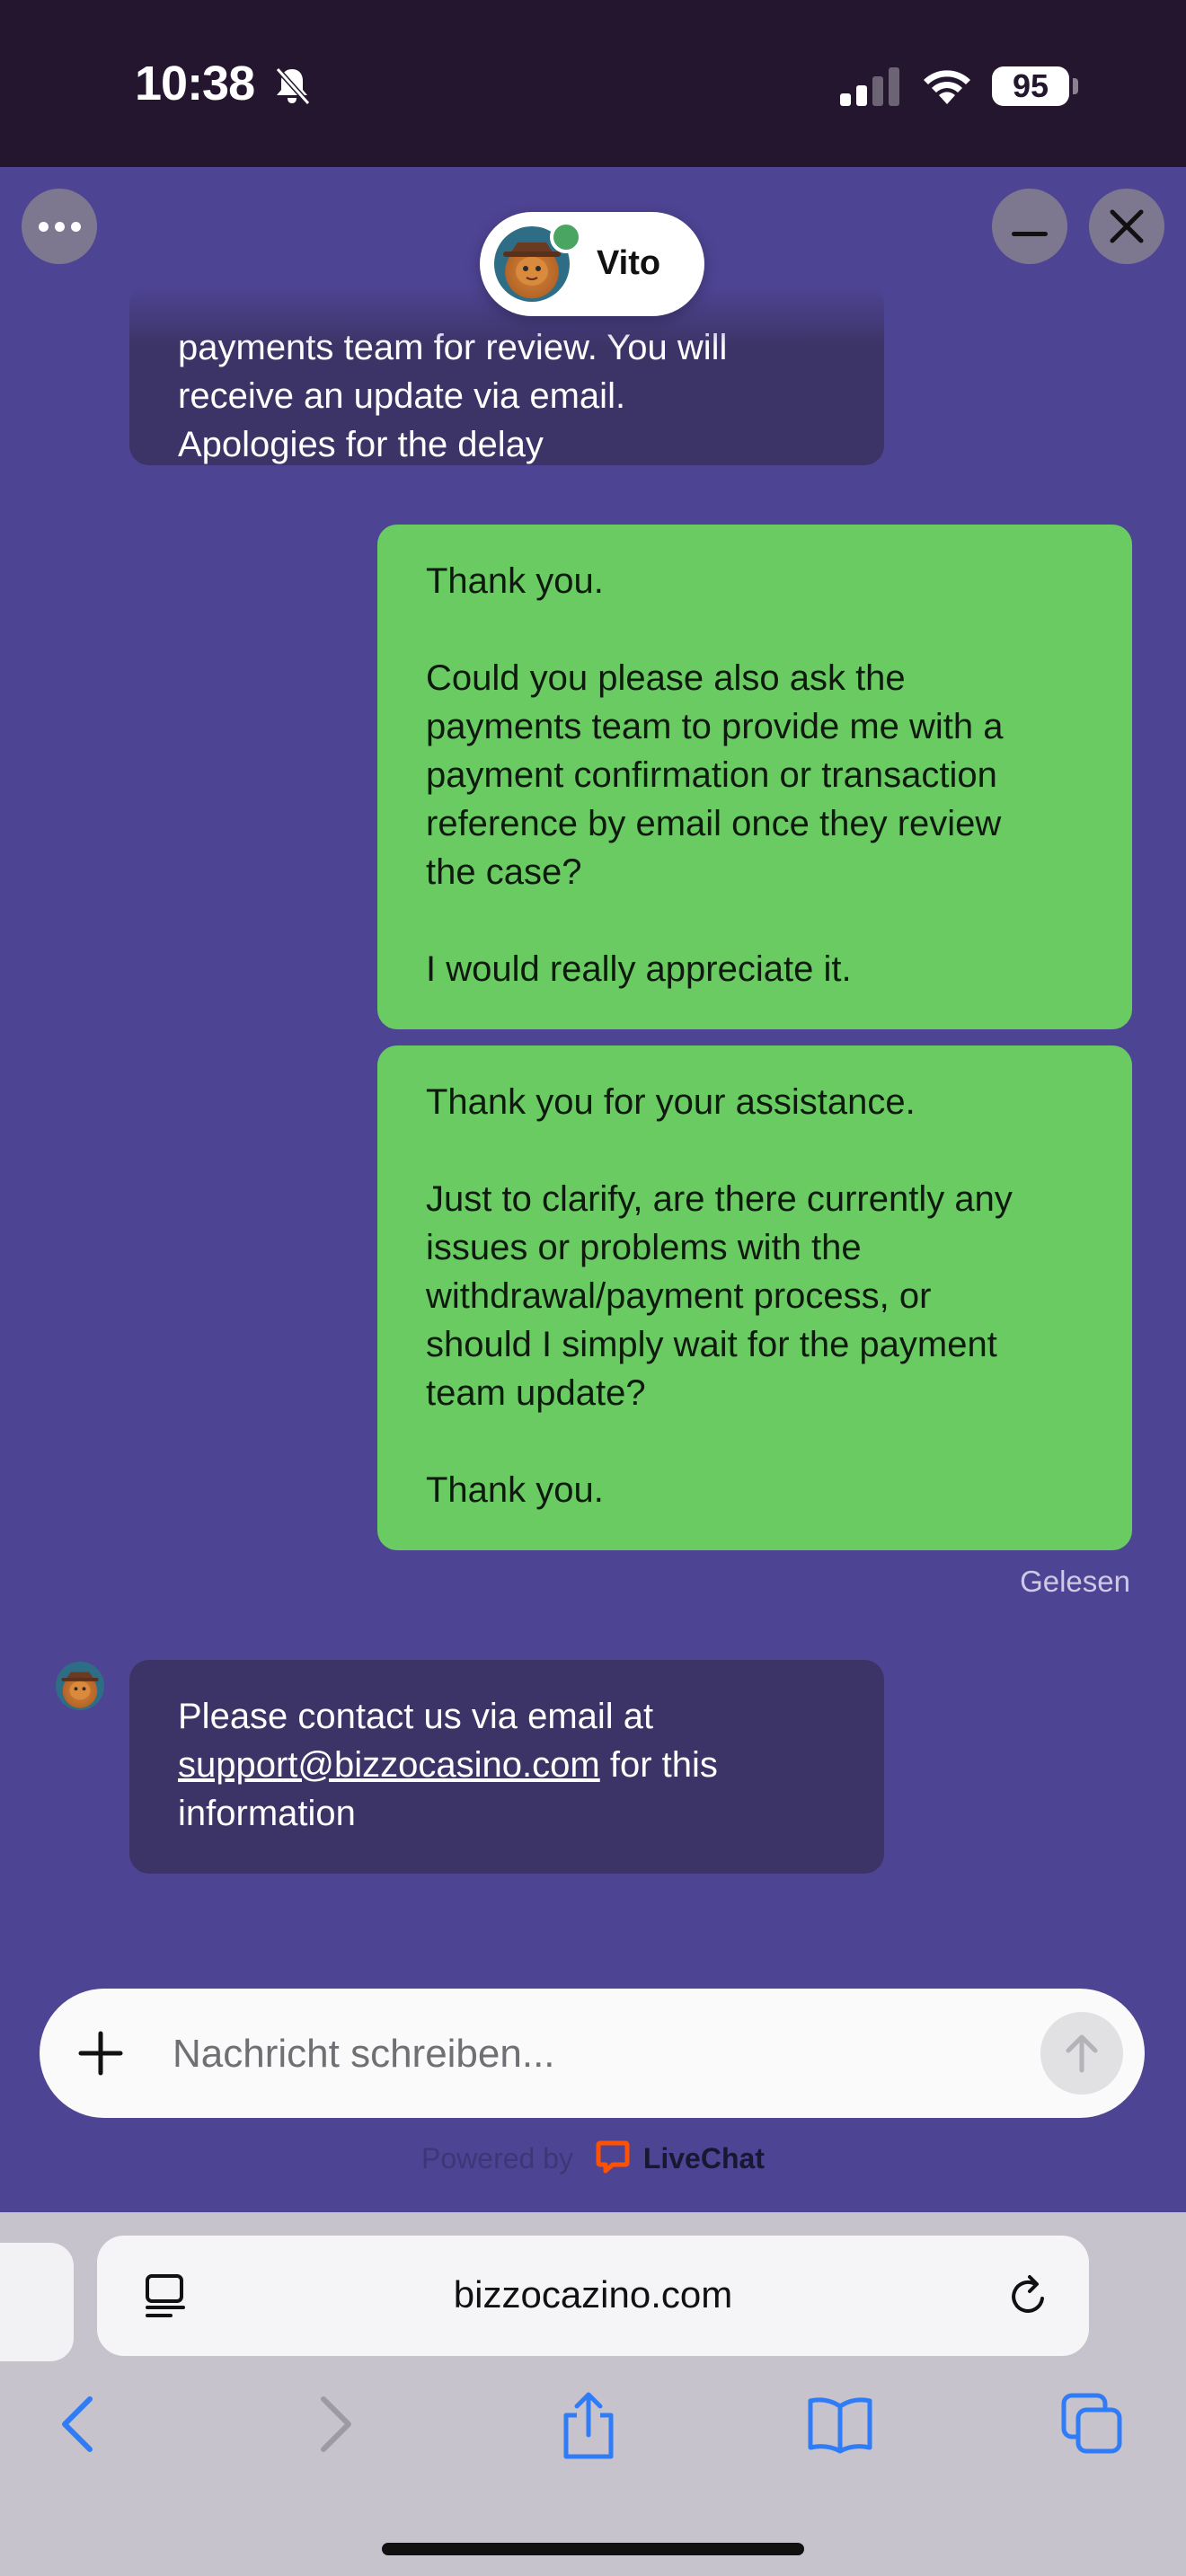 This screenshot has width=1186, height=2576. What do you see at coordinates (389, 1765) in the screenshot?
I see `support-email-link: support@bizzocasino.com` at bounding box center [389, 1765].